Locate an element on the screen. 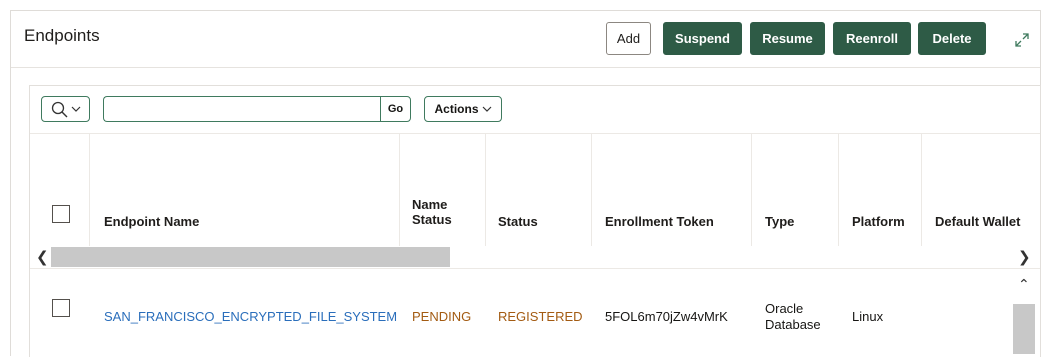 The image size is (1042, 358). select-all-checkbox is located at coordinates (61, 214).